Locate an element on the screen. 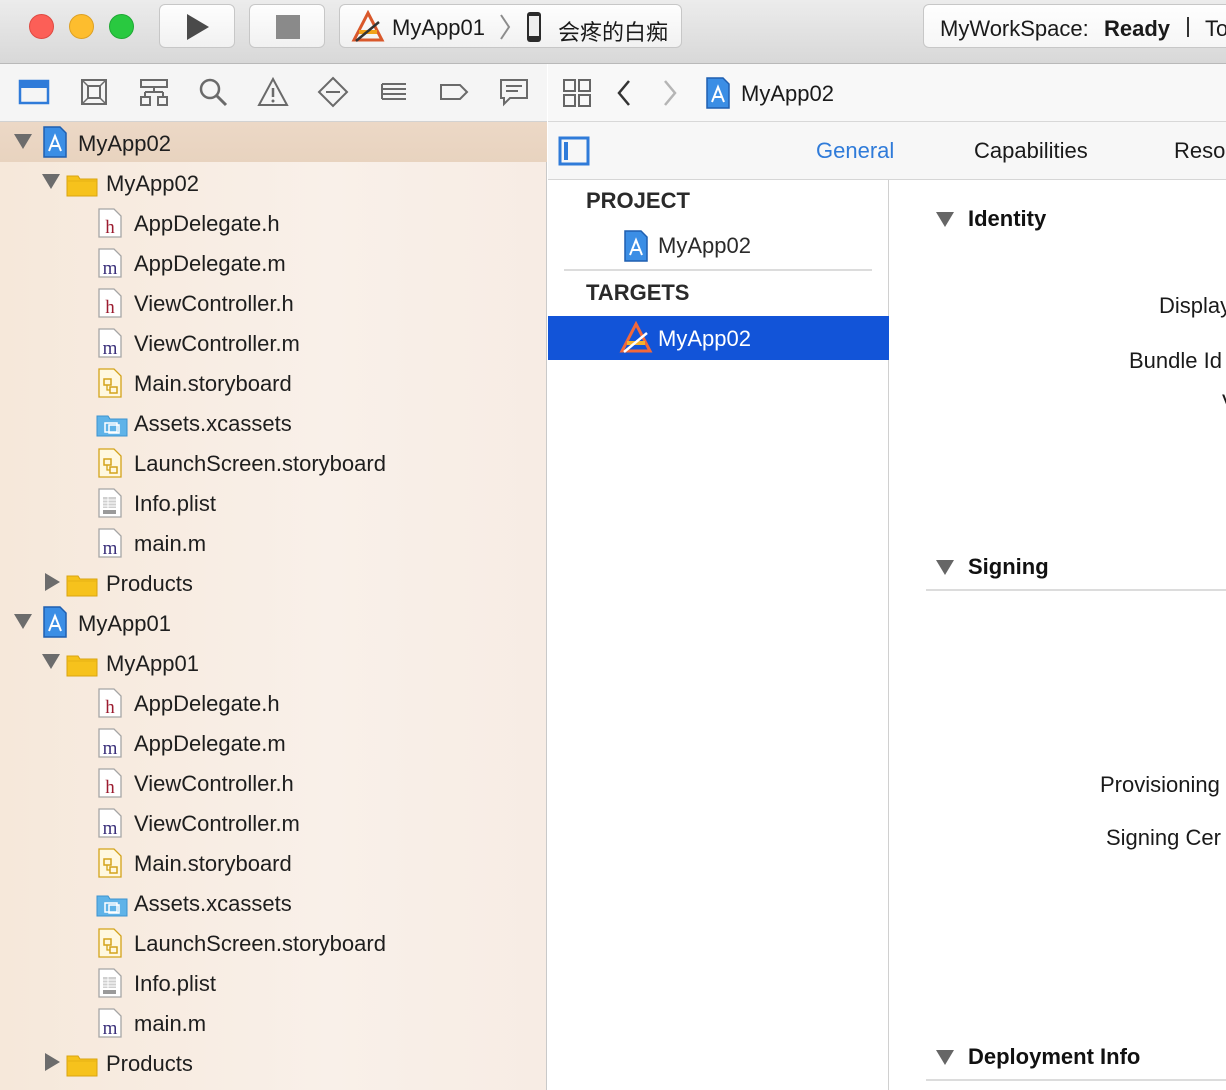 This screenshot has height=1090, width=1226. related-items-icon is located at coordinates (577, 93).